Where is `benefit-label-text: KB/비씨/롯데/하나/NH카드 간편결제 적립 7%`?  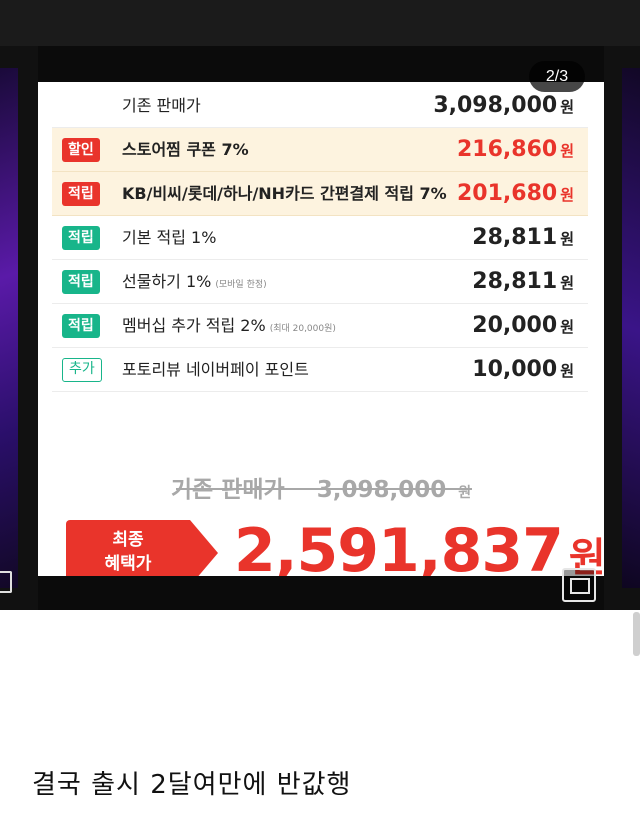
benefit-label-text: KB/비씨/롯데/하나/NH카드 간편결제 적립 7% is located at coordinates (284, 193).